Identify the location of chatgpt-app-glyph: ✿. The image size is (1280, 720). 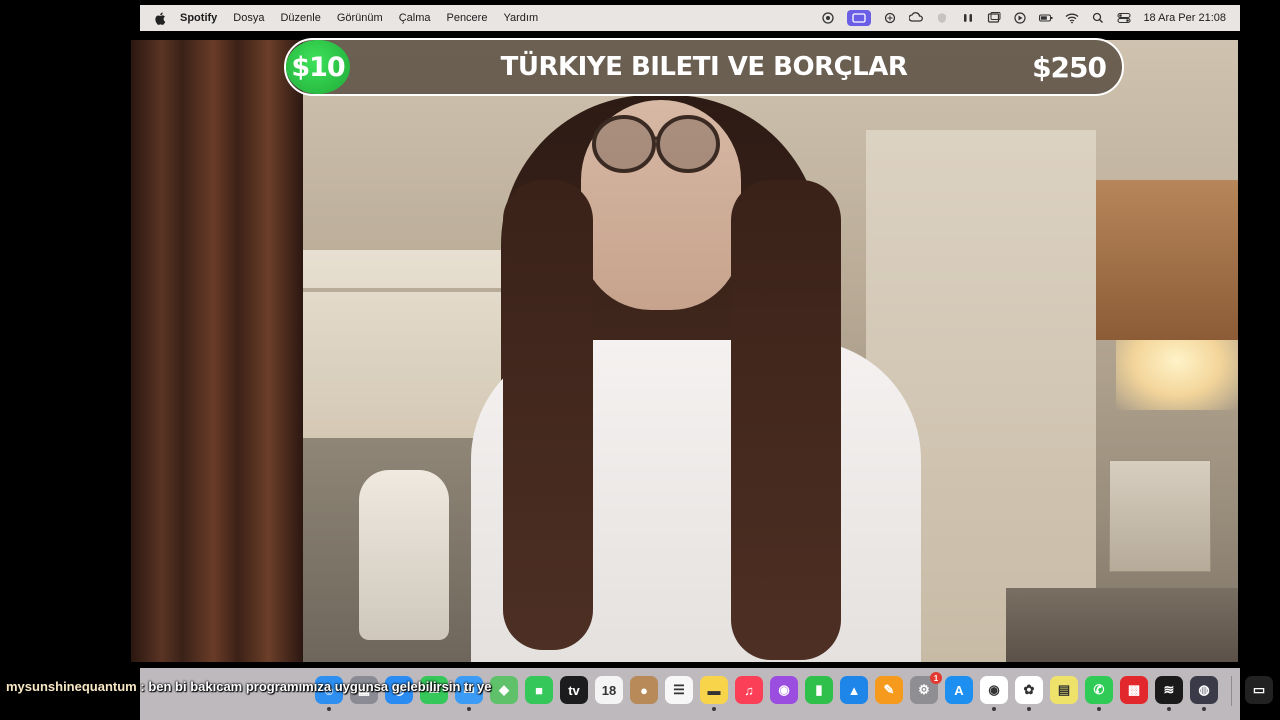
(1029, 689).